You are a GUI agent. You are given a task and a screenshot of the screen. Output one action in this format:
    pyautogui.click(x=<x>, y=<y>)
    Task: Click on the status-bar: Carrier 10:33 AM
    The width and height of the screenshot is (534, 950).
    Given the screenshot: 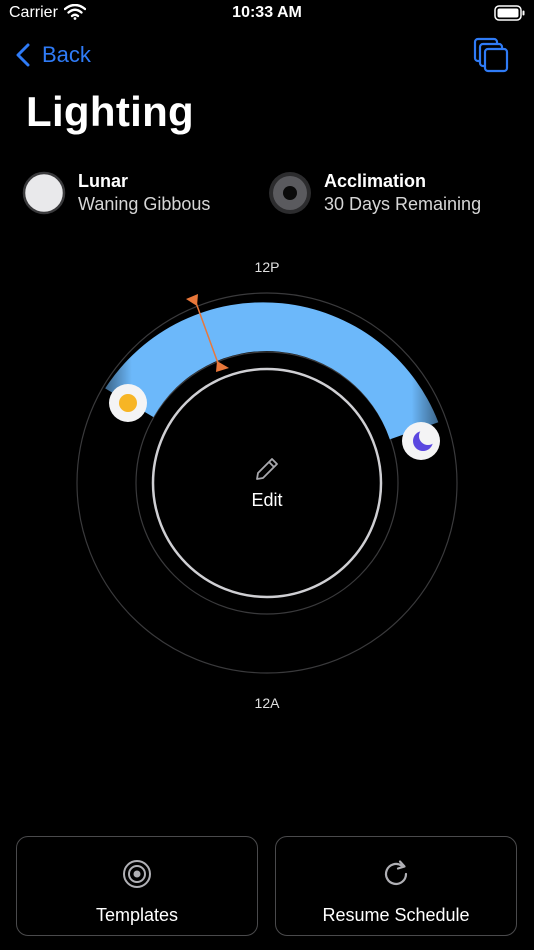 What is the action you would take?
    pyautogui.click(x=267, y=15)
    